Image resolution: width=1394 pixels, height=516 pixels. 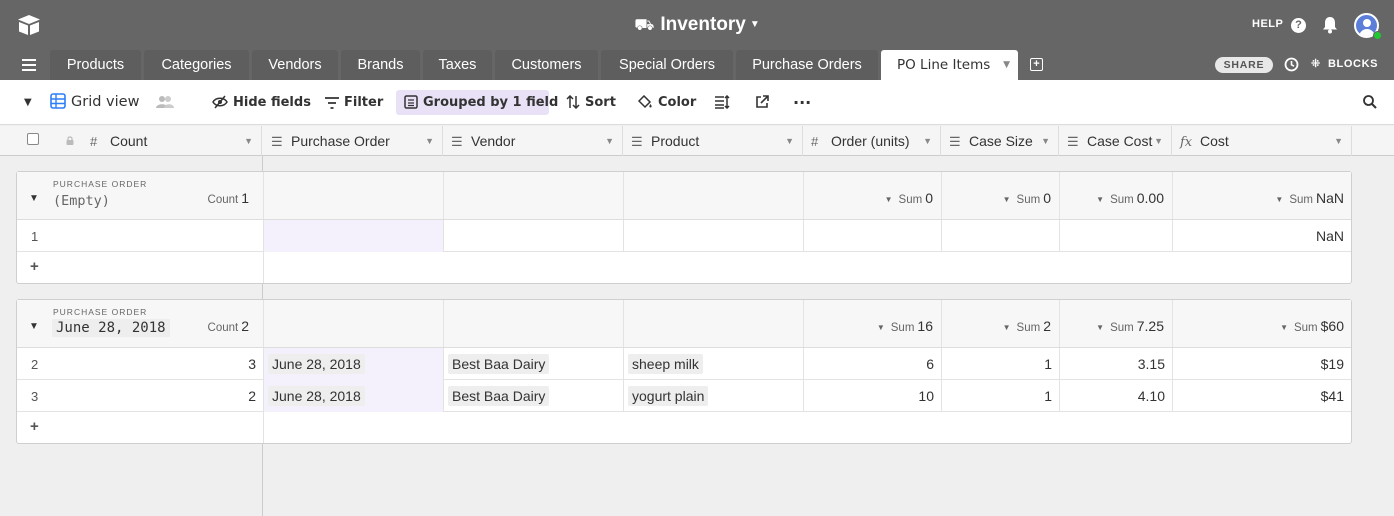 What do you see at coordinates (481, 102) in the screenshot?
I see `group-button: Grouped by 1 field` at bounding box center [481, 102].